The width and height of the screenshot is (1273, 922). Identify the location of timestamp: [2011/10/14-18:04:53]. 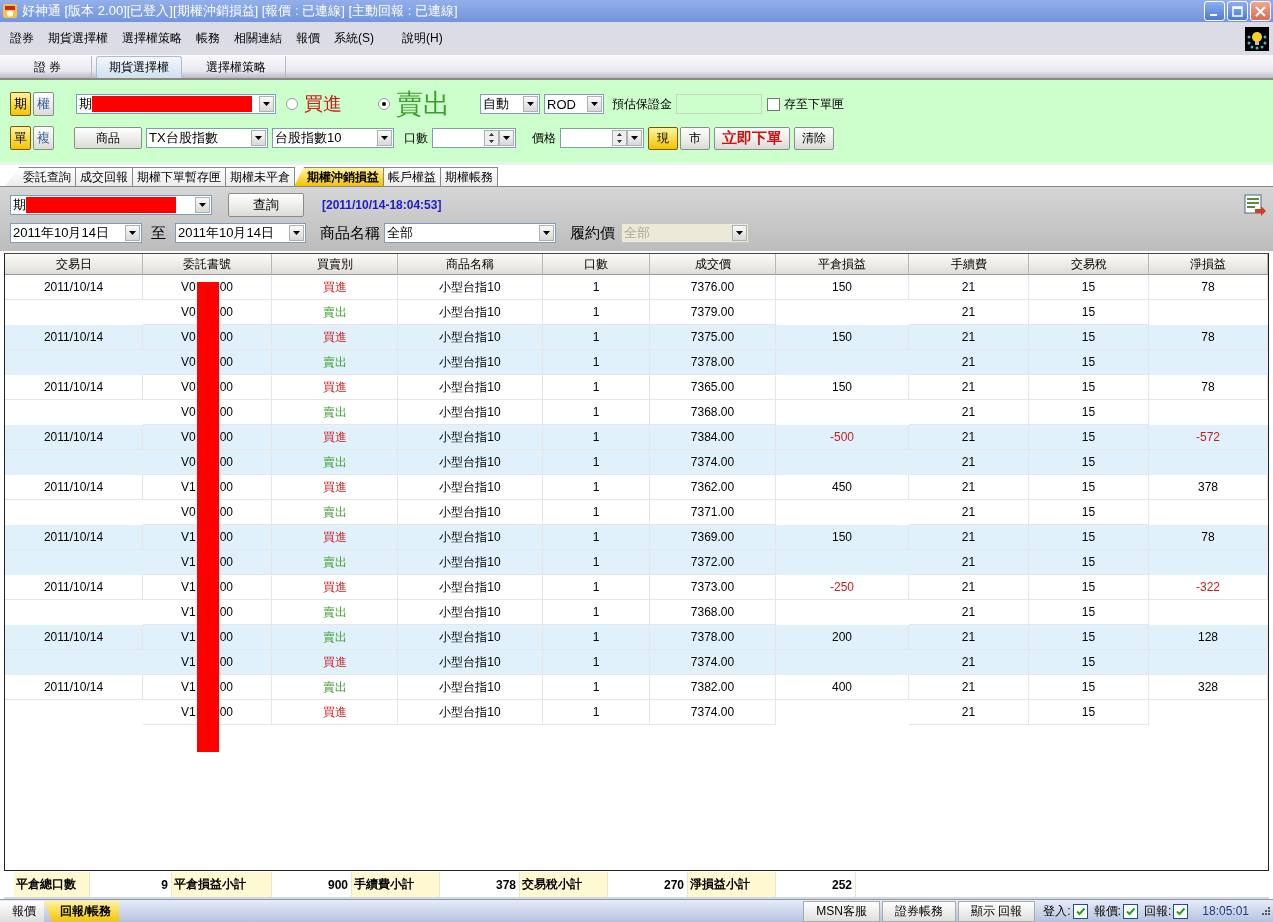
(382, 205).